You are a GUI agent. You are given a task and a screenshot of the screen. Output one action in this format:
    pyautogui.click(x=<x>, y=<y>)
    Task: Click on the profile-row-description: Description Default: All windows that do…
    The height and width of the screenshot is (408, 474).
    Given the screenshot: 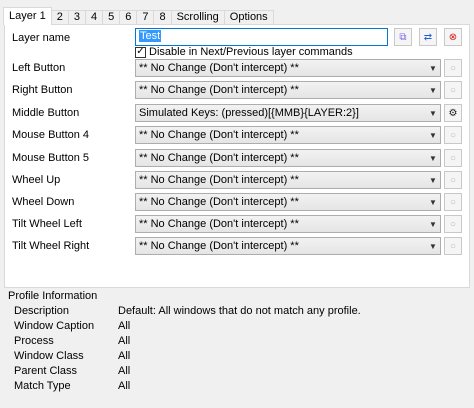 What is the action you would take?
    pyautogui.click(x=234, y=312)
    